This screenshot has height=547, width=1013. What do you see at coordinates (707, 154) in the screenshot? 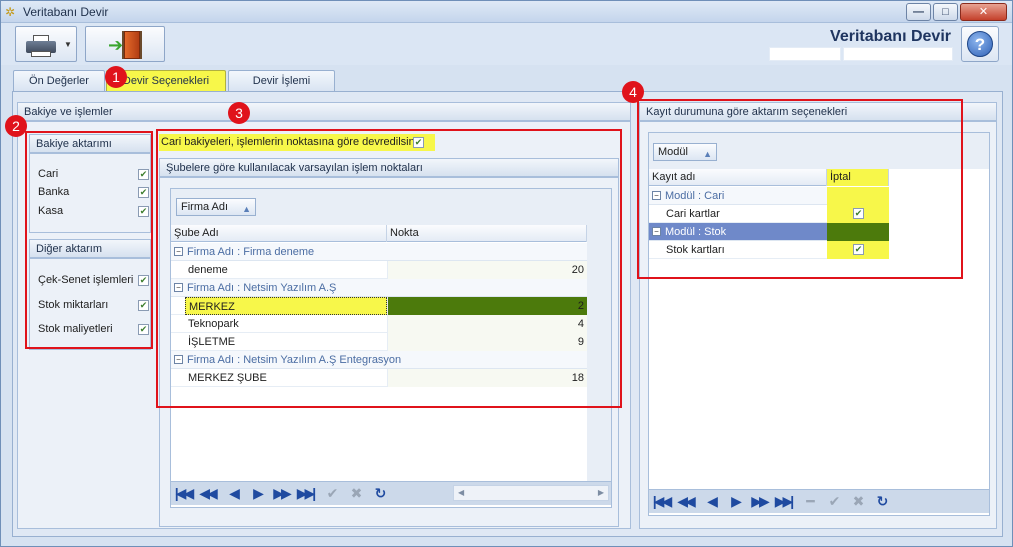
I see `sort-asc-icon: ▲` at bounding box center [707, 154].